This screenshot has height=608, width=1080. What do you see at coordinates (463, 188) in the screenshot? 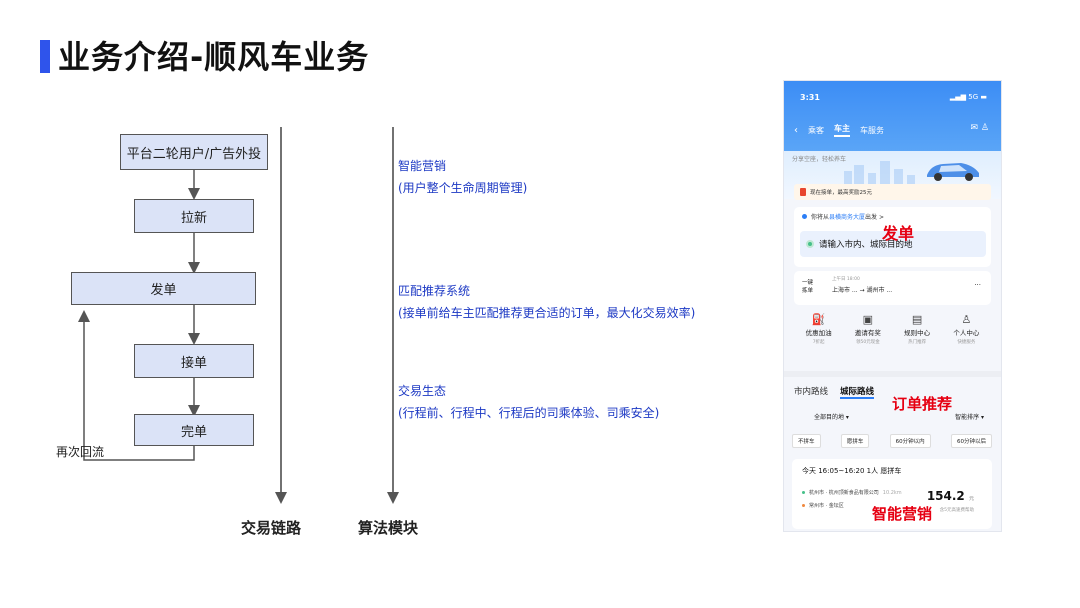
I see `algo-marketing-desc: (用户整个生命周期管理)` at bounding box center [463, 188].